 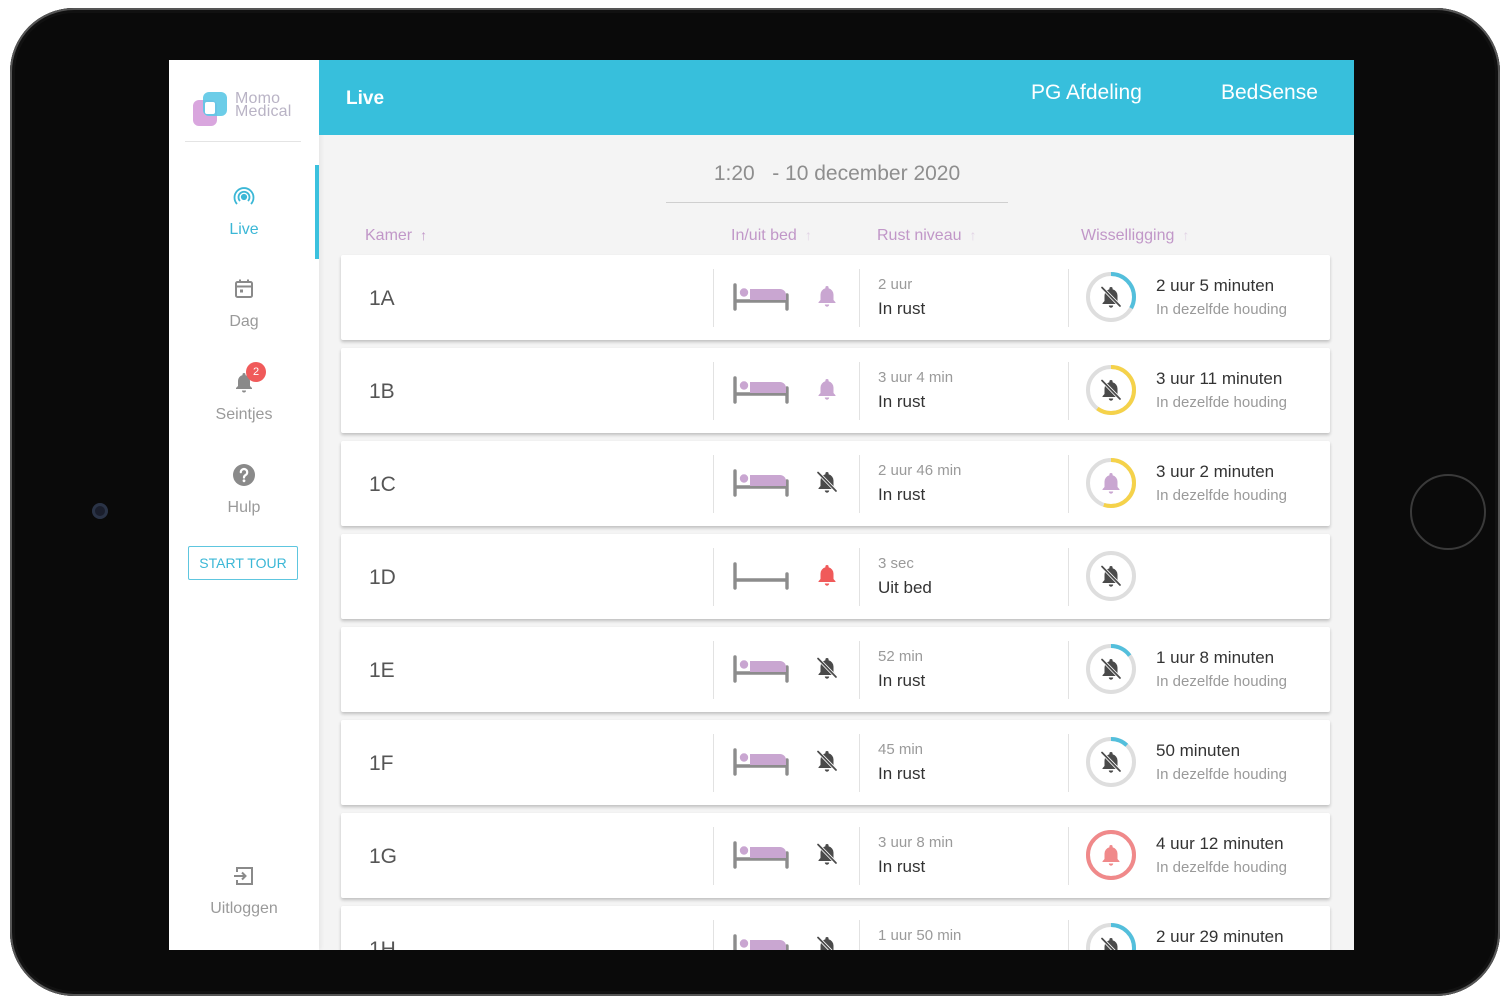 What do you see at coordinates (382, 298) in the screenshot?
I see `room-number: 1A` at bounding box center [382, 298].